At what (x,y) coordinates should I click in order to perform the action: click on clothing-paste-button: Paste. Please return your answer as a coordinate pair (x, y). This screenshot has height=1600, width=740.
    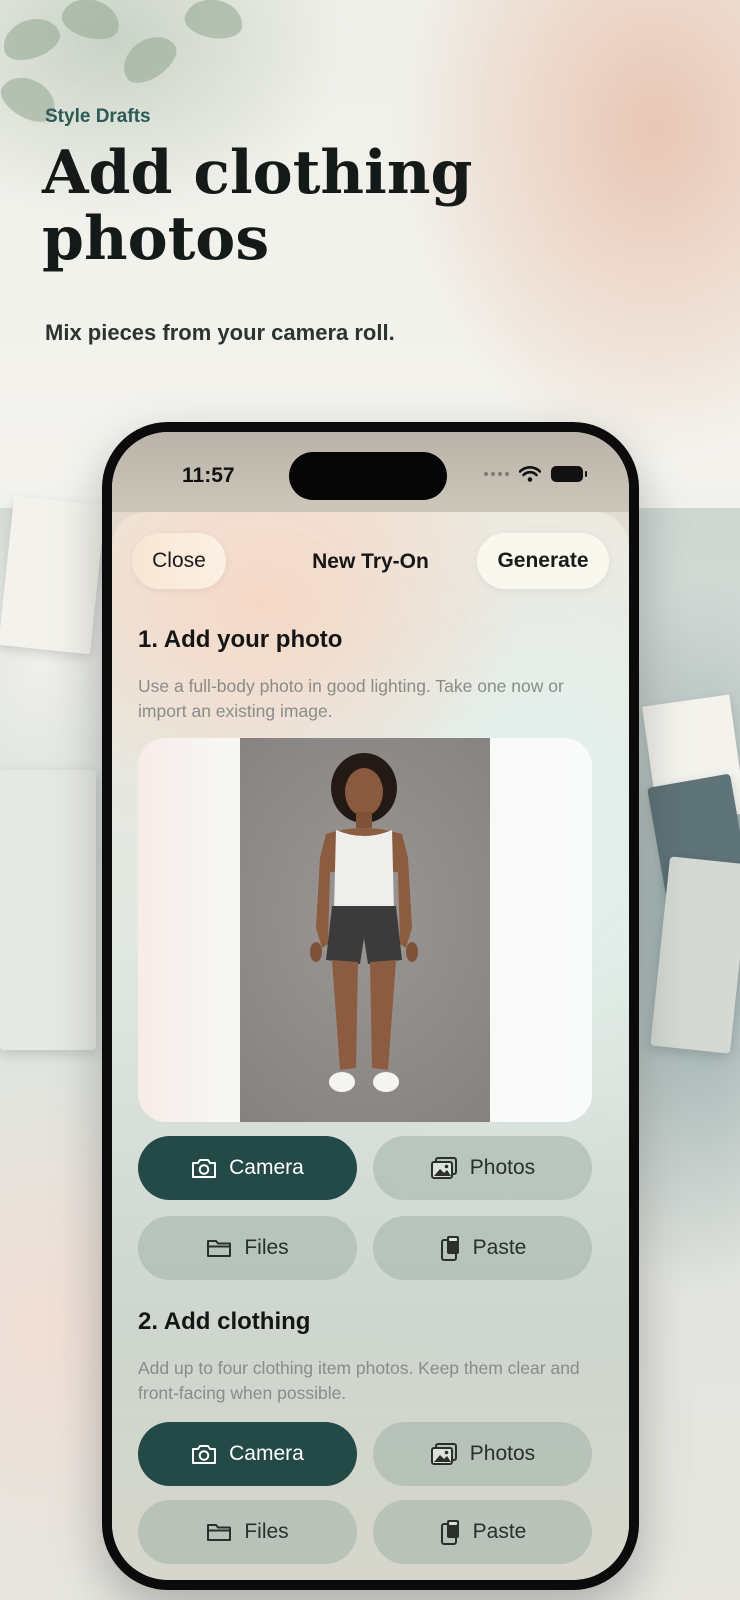
    Looking at the image, I should click on (482, 1532).